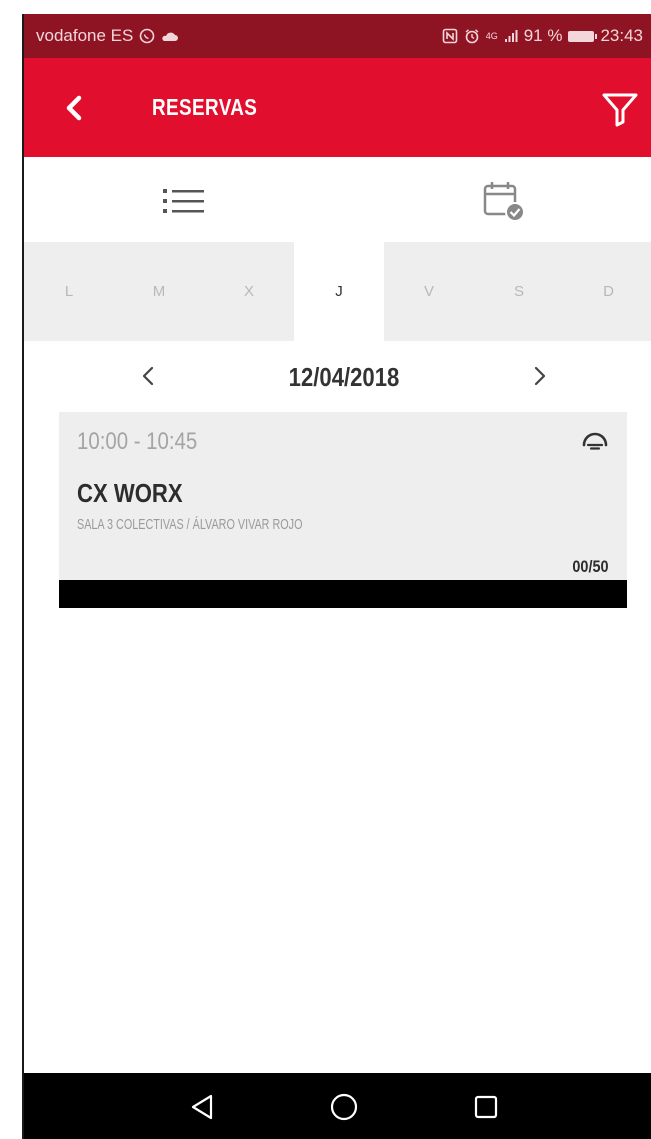 This screenshot has height=1139, width=651. I want to click on square-recents-icon, so click(486, 1107).